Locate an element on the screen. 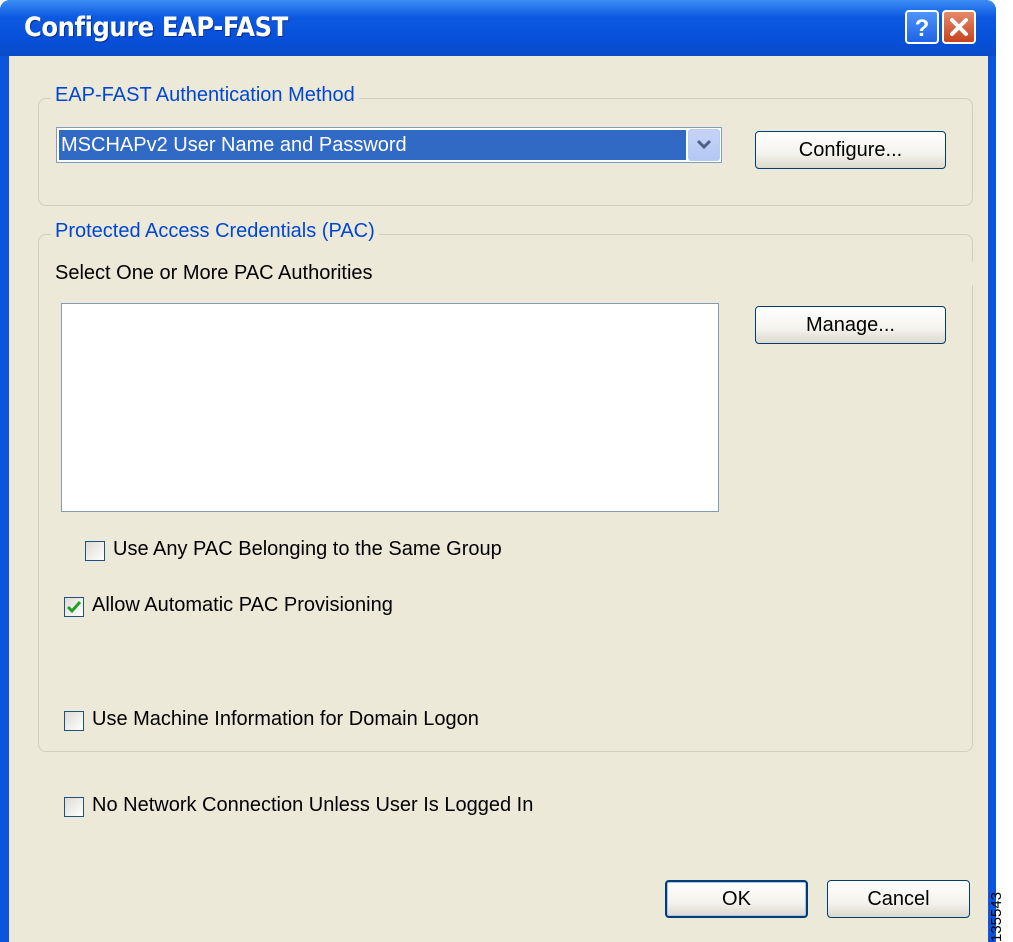  dropdown-arrow-button is located at coordinates (704, 145).